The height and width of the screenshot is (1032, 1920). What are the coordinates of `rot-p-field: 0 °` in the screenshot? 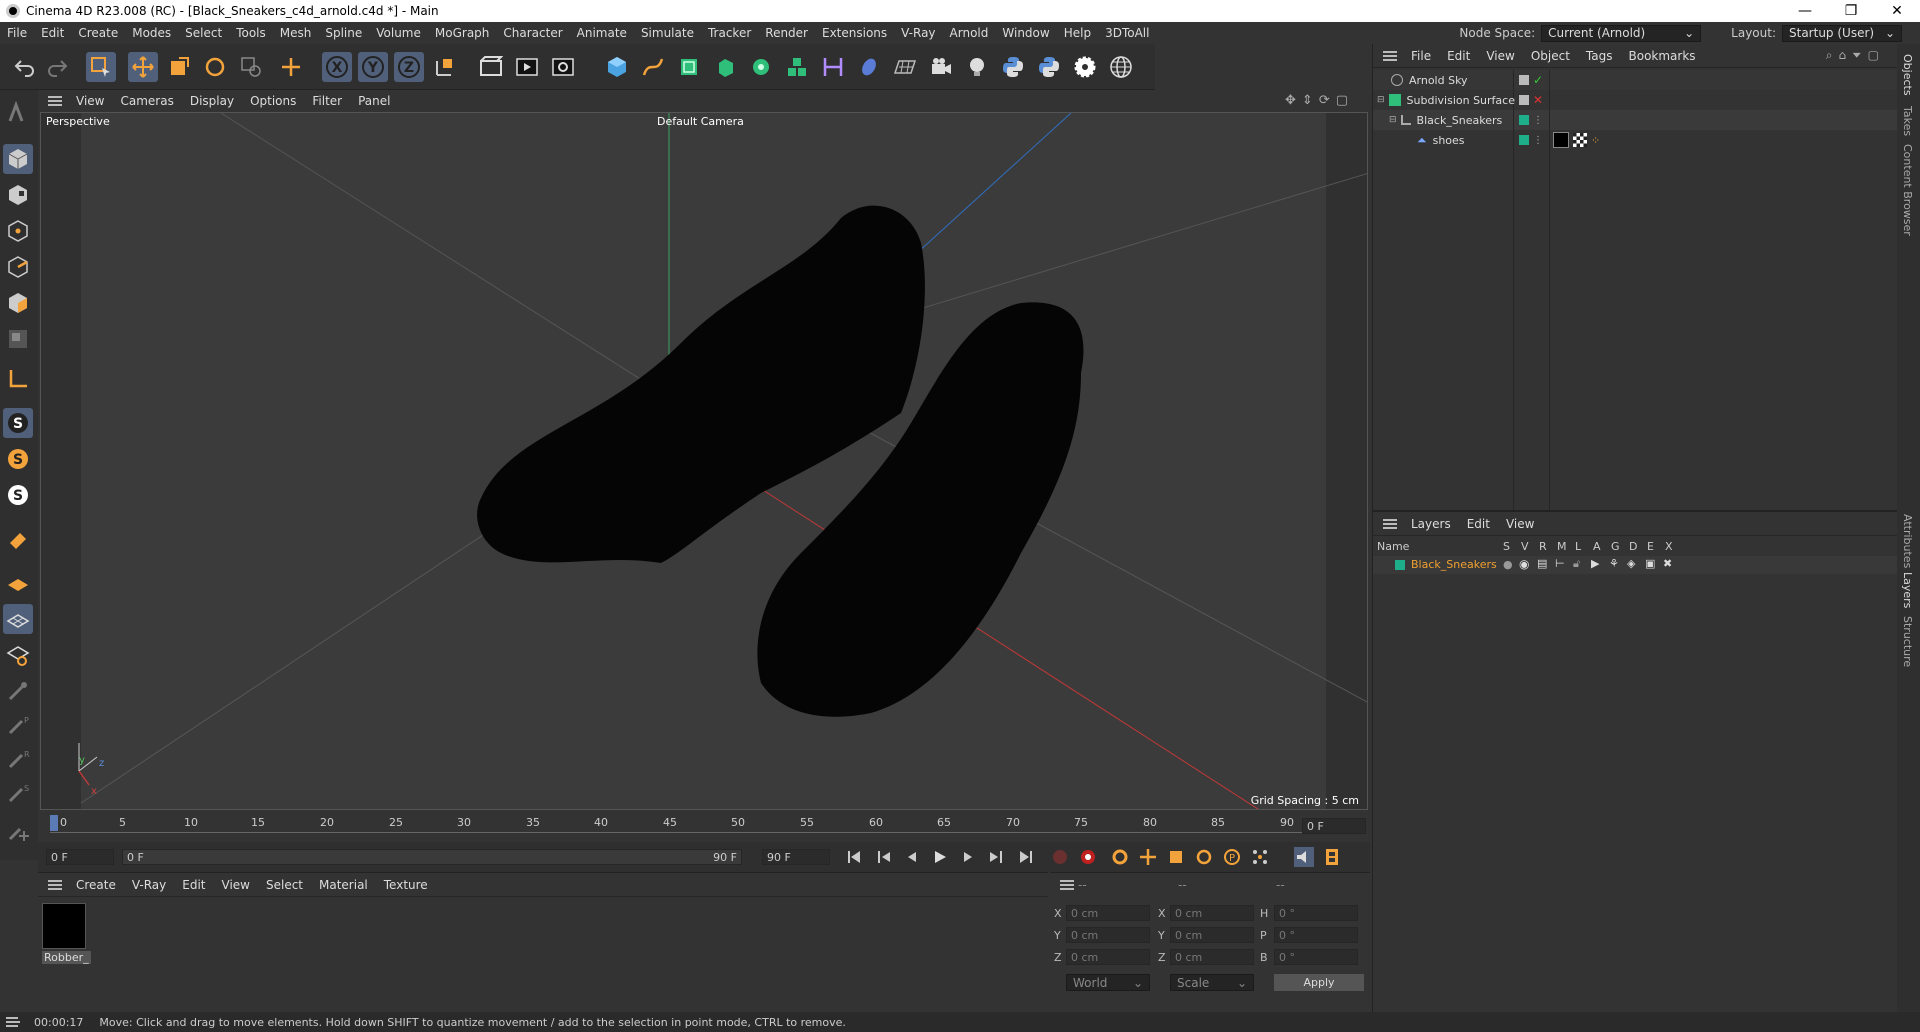 It's located at (1316, 935).